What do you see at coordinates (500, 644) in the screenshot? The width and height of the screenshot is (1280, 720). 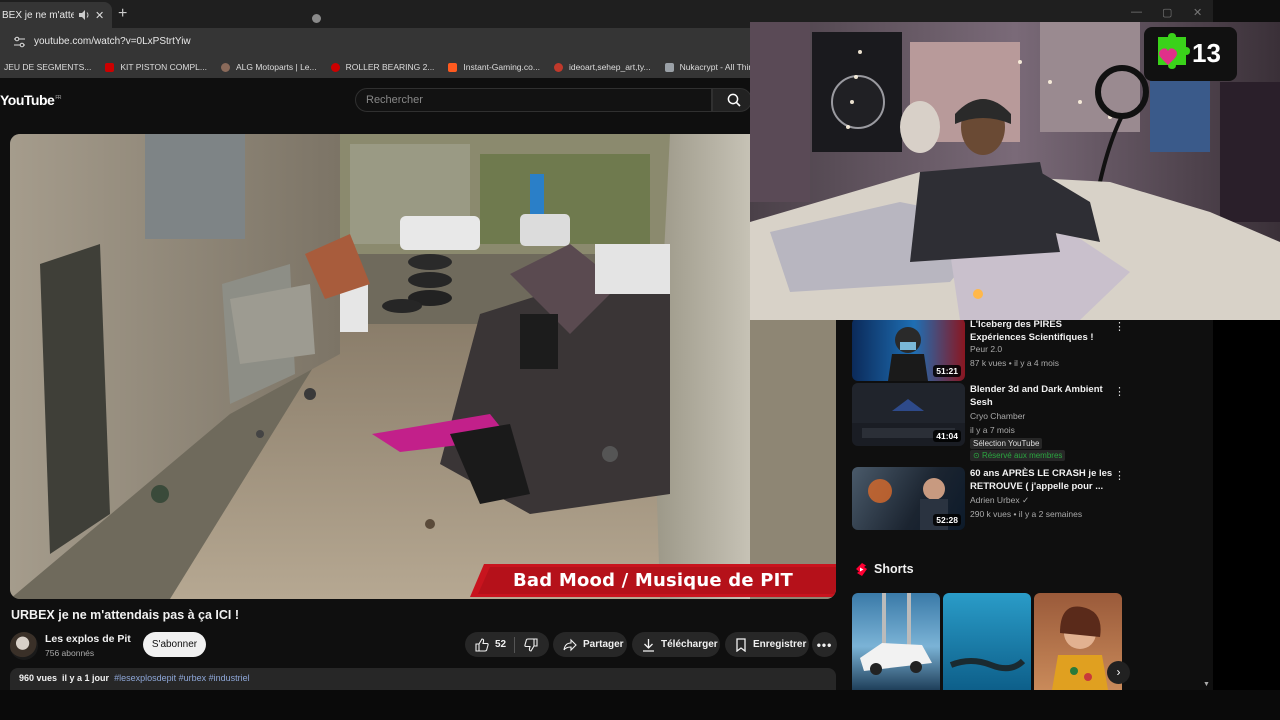 I see `like-count: 52` at bounding box center [500, 644].